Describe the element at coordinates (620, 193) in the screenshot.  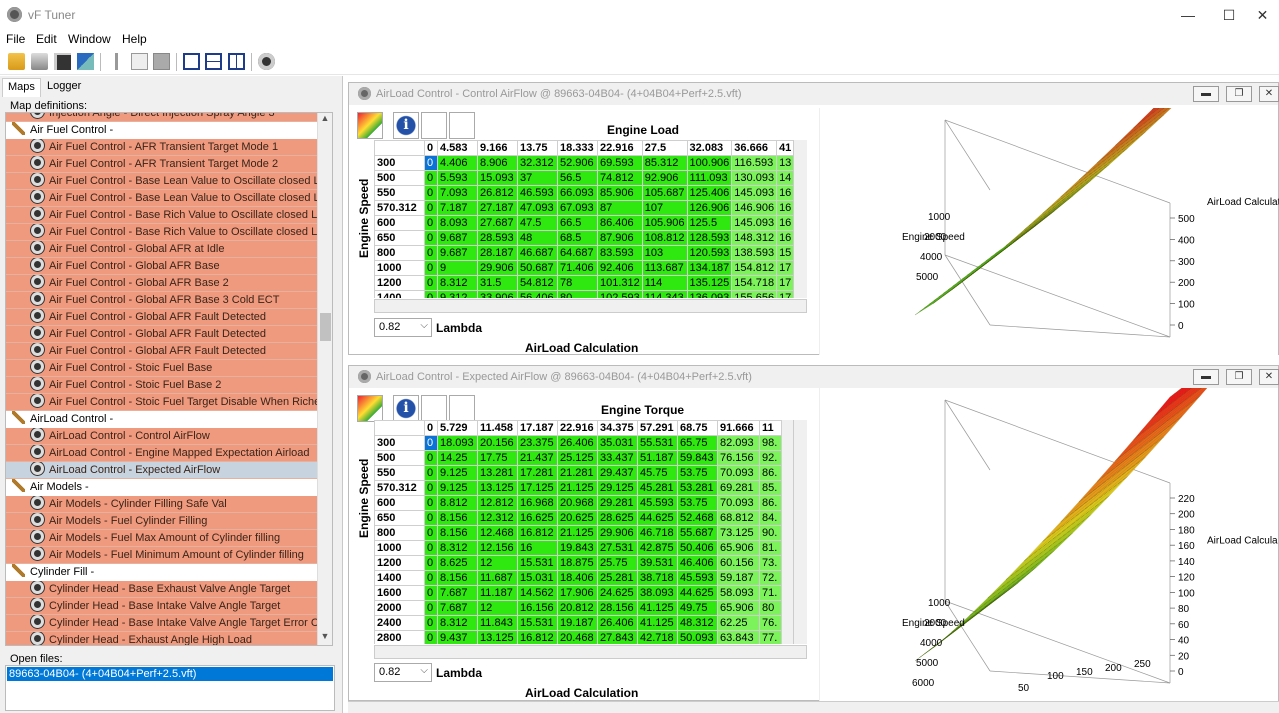
I see `table-cell: 85.906` at that location.